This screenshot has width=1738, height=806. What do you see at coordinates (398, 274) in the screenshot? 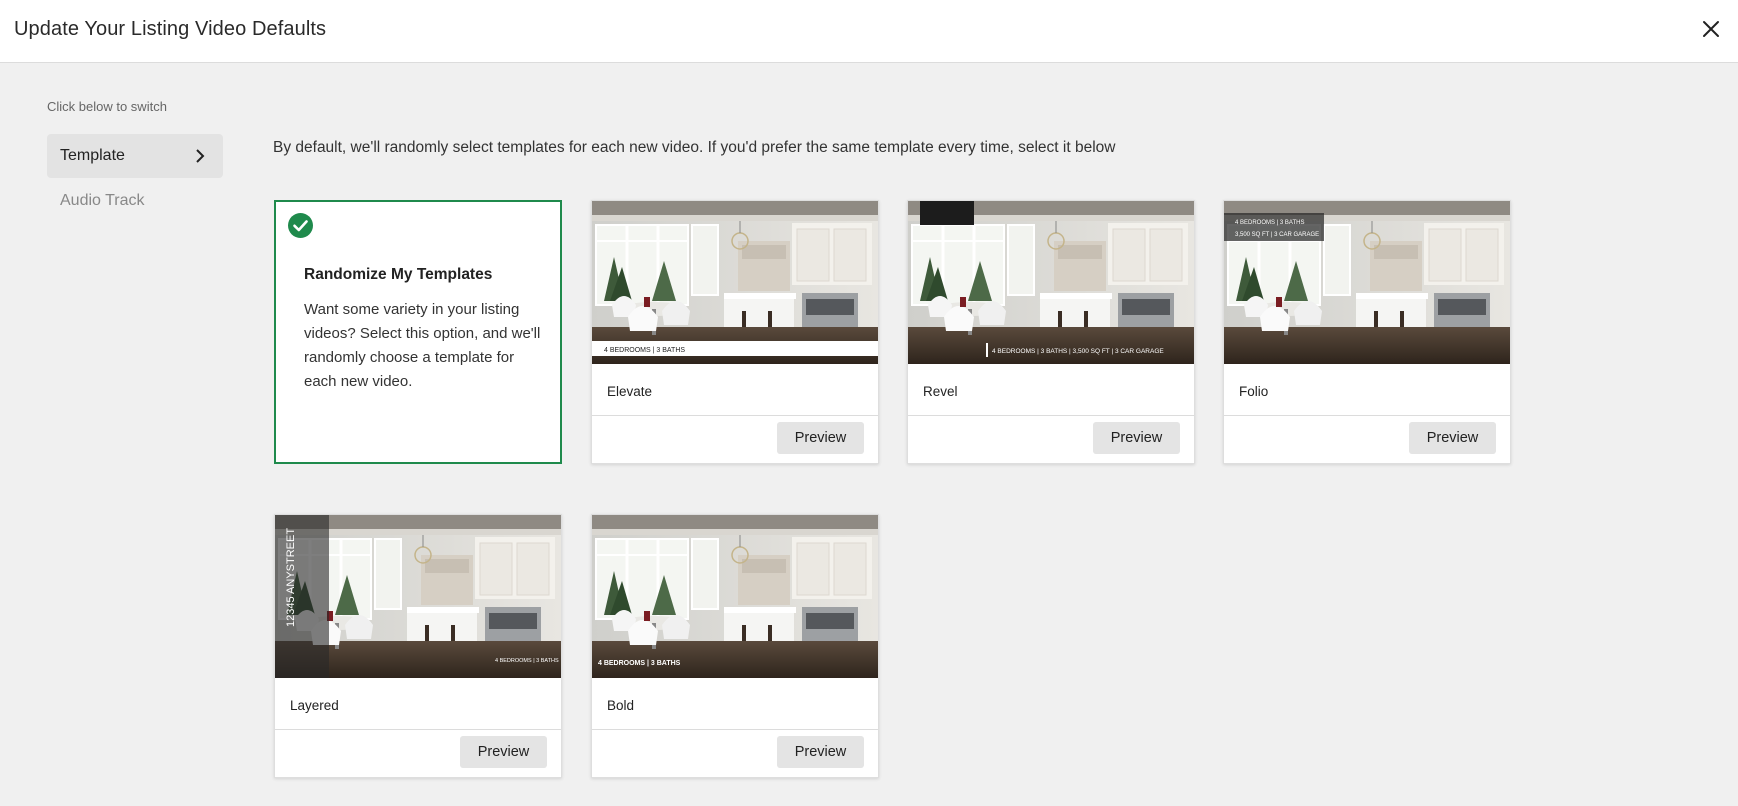
I see `randomize-title: Randomize My Templates` at bounding box center [398, 274].